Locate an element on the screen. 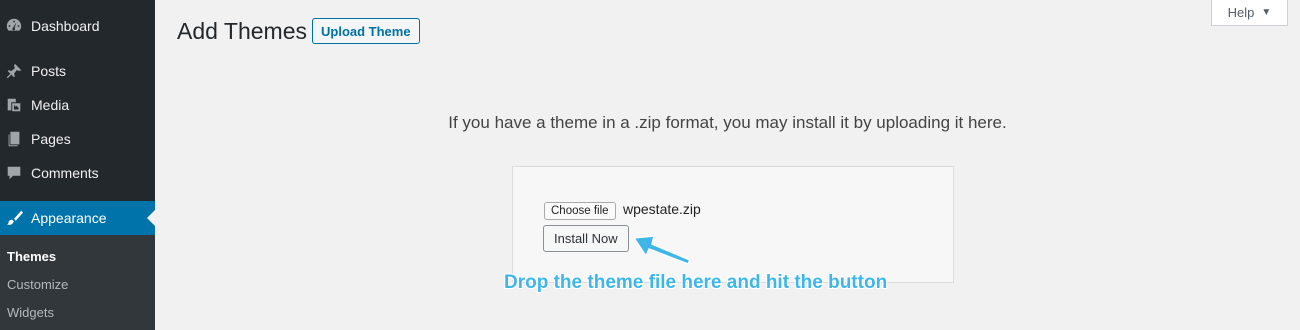  choose-file-button: Choose file is located at coordinates (580, 211).